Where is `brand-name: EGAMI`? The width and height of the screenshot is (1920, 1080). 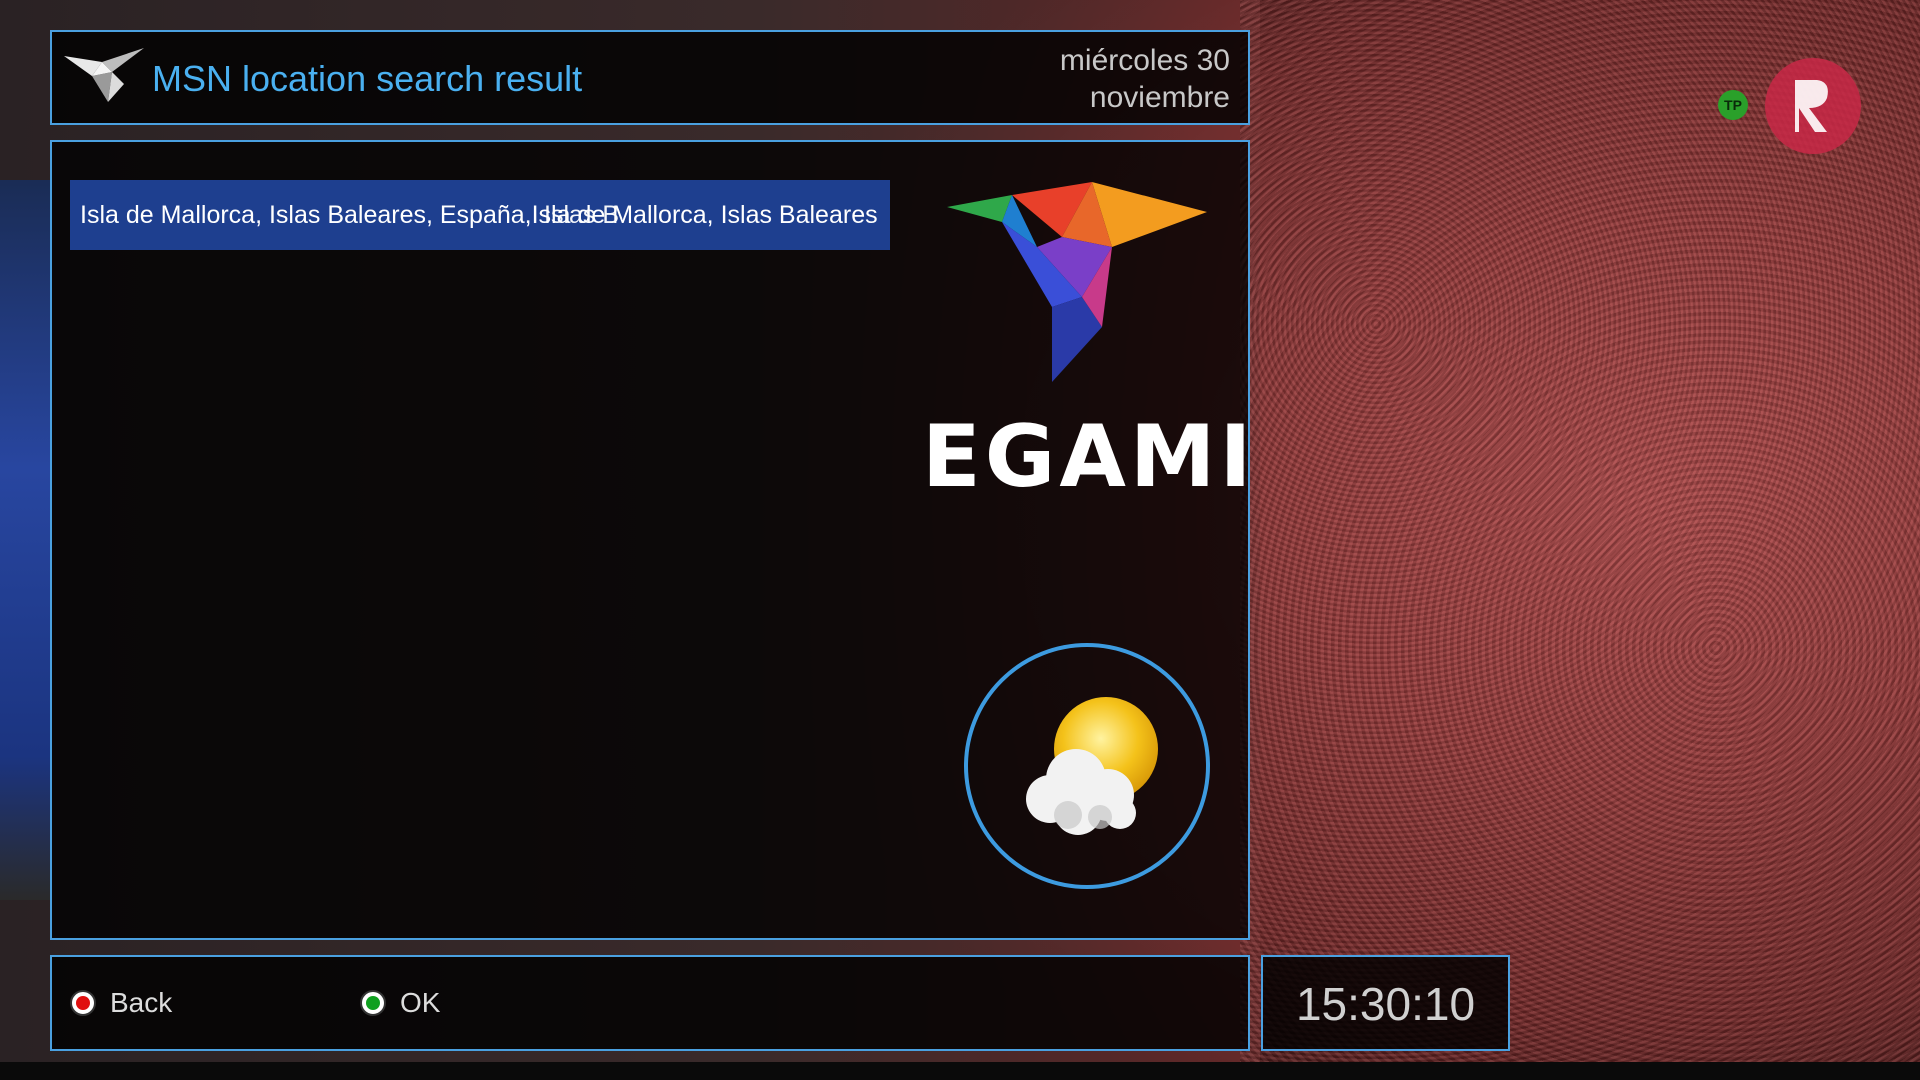 brand-name: EGAMI is located at coordinates (1089, 457).